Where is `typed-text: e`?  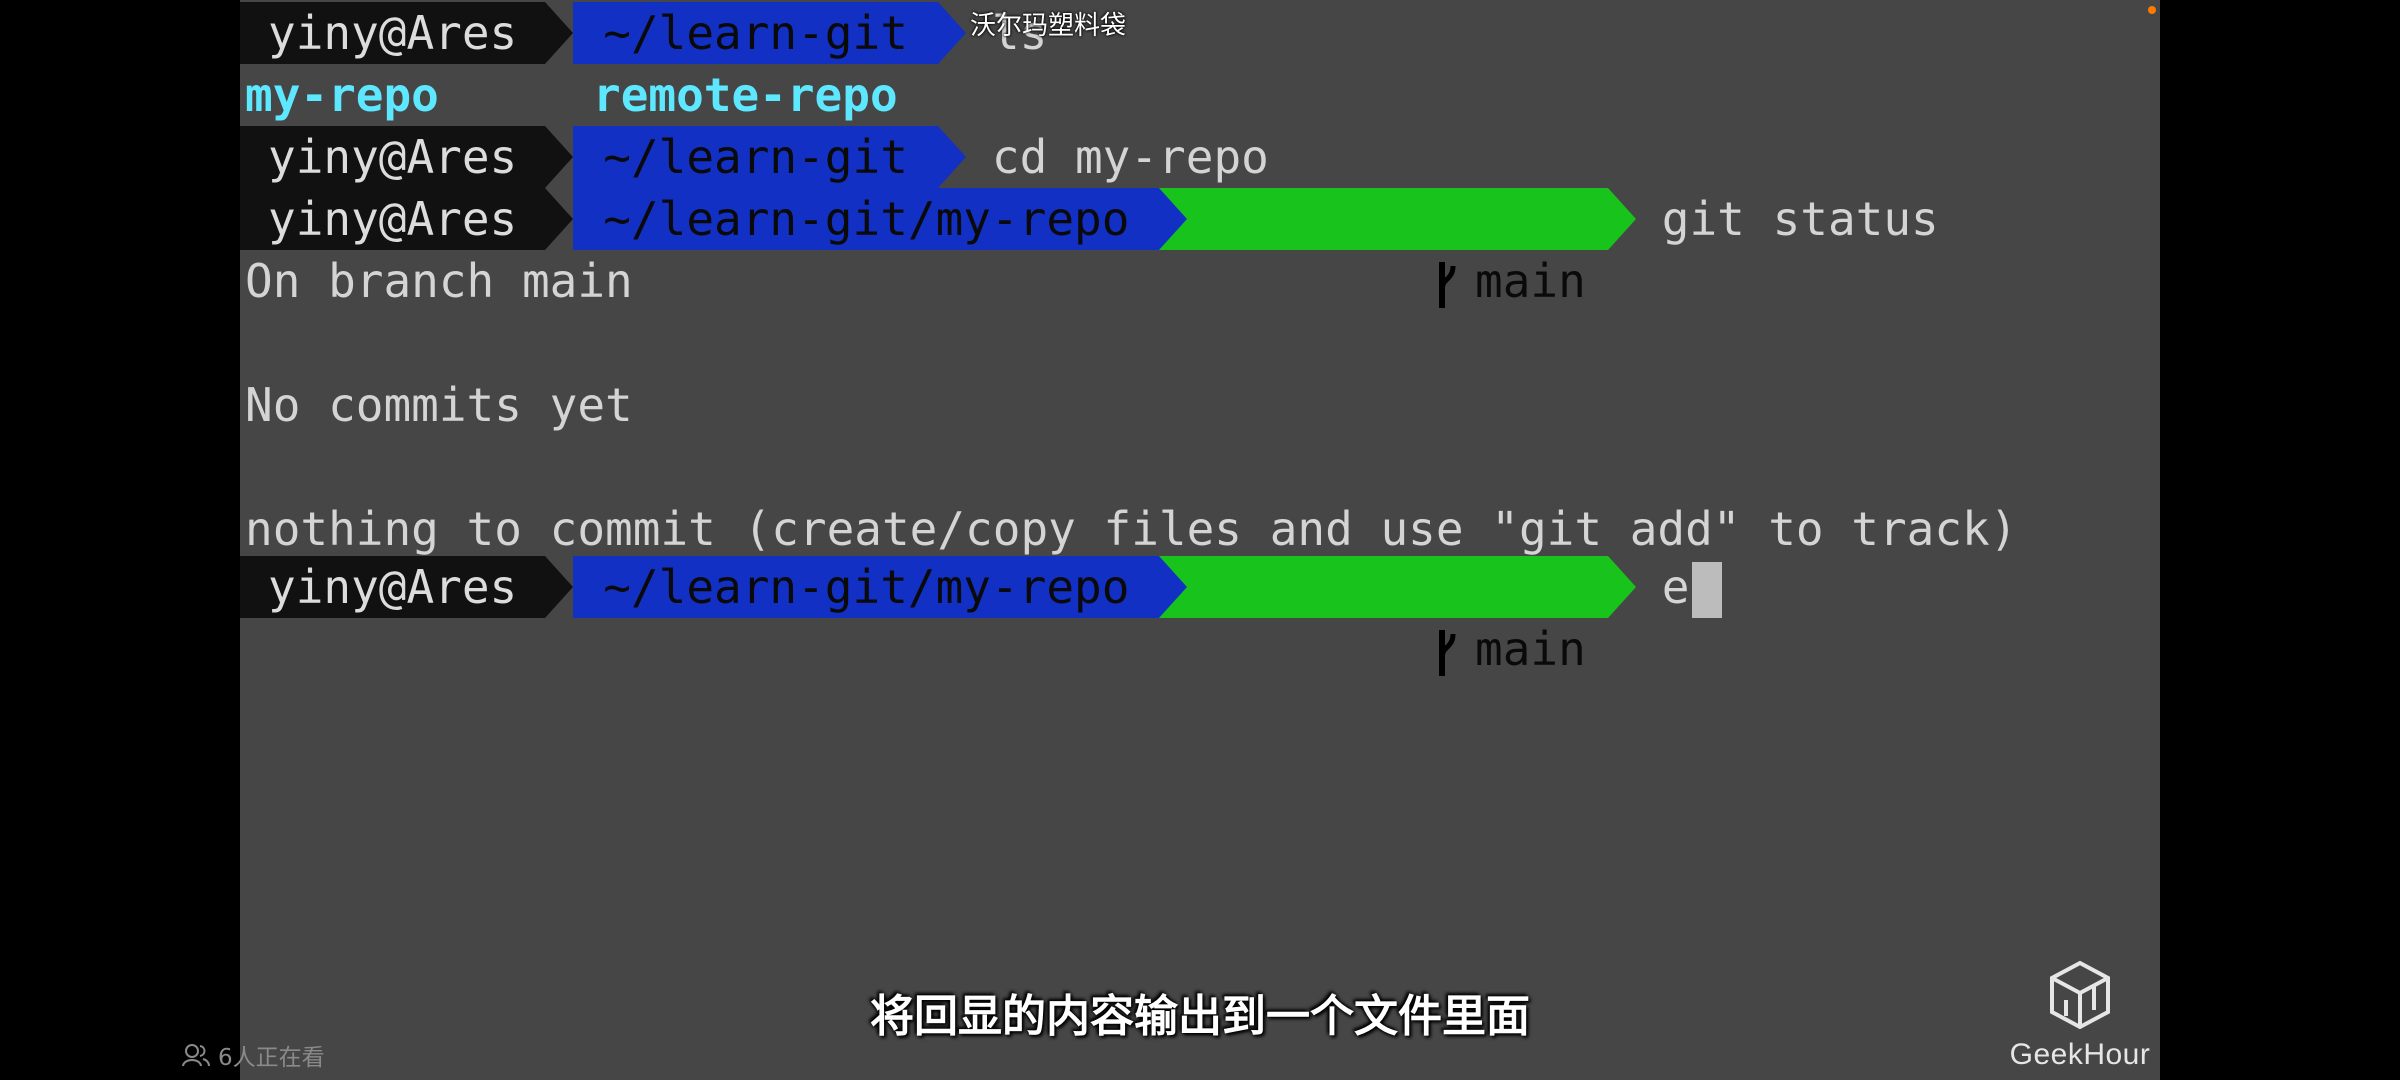
typed-text: e is located at coordinates (1675, 586).